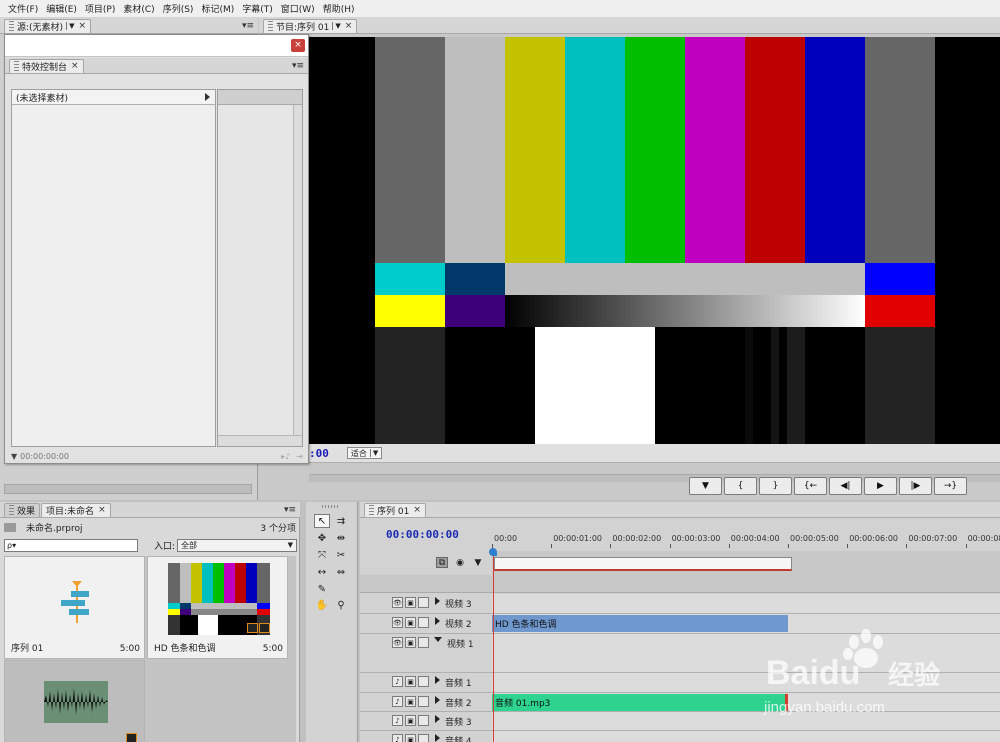 The image size is (1000, 742). Describe the element at coordinates (322, 555) in the screenshot. I see `rate-stretch-tool-icon: ⤧` at that location.